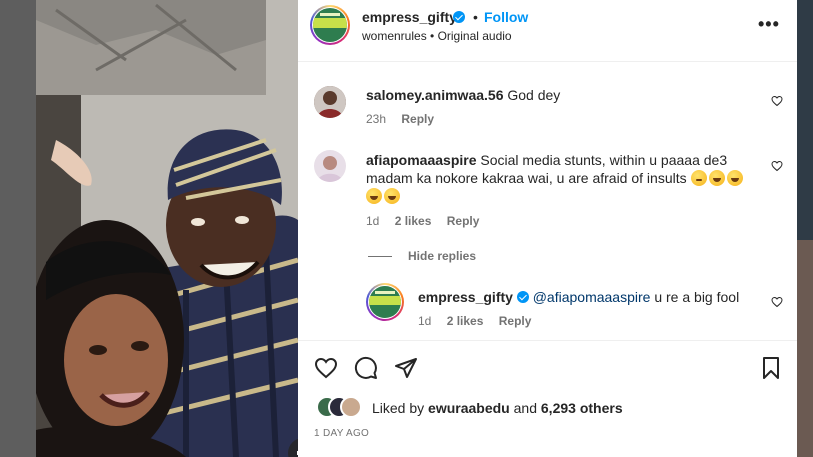 The height and width of the screenshot is (457, 813). What do you see at coordinates (465, 297) in the screenshot?
I see `reply-username: empress_gifty` at bounding box center [465, 297].